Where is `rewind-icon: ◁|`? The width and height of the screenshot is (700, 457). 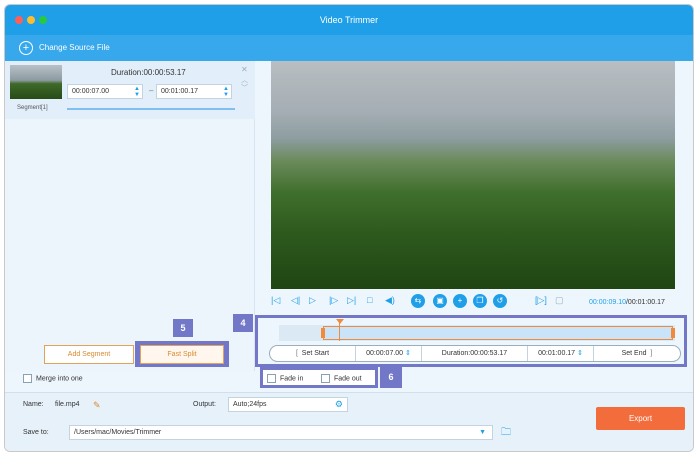
rewind-icon: ◁| is located at coordinates (295, 300).